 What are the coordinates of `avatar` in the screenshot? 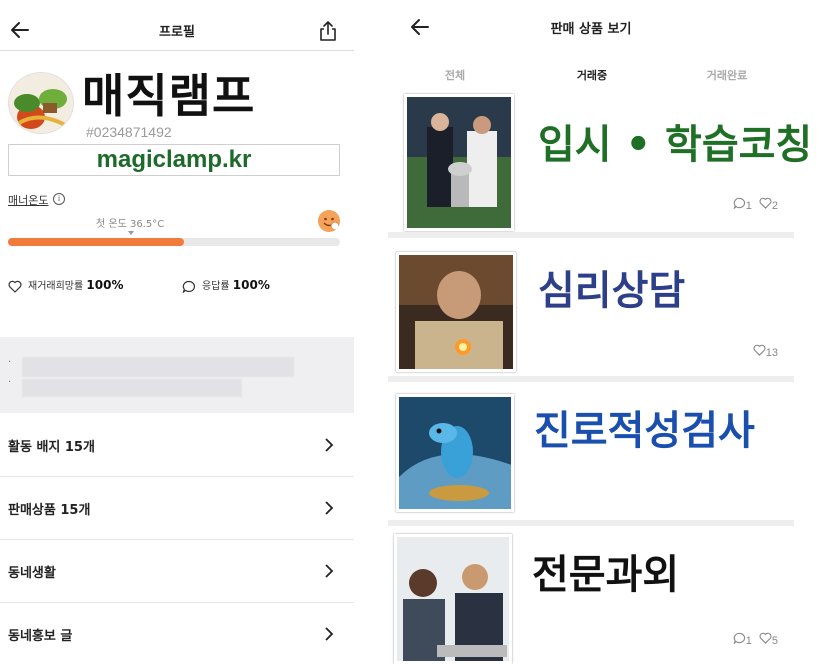 It's located at (41, 103).